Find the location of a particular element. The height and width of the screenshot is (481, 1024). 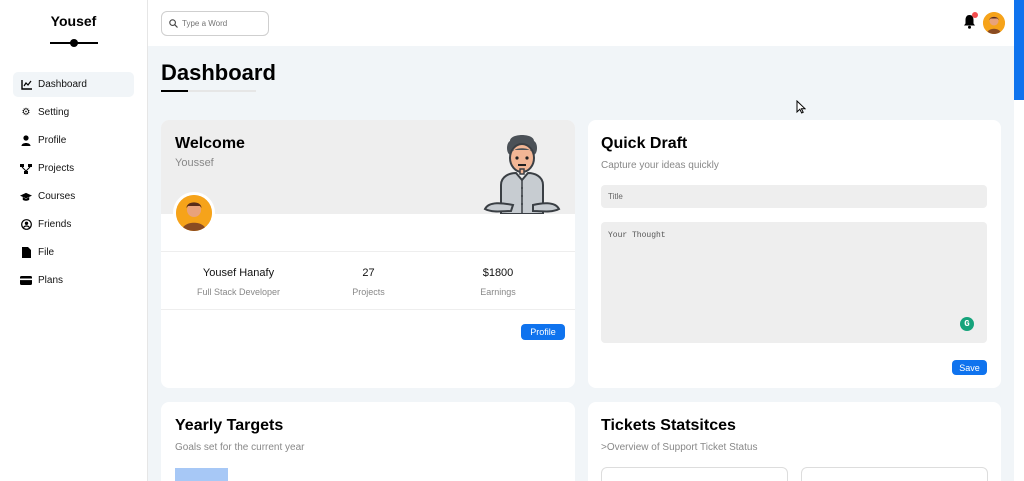

target-icon-block is located at coordinates (201, 474).